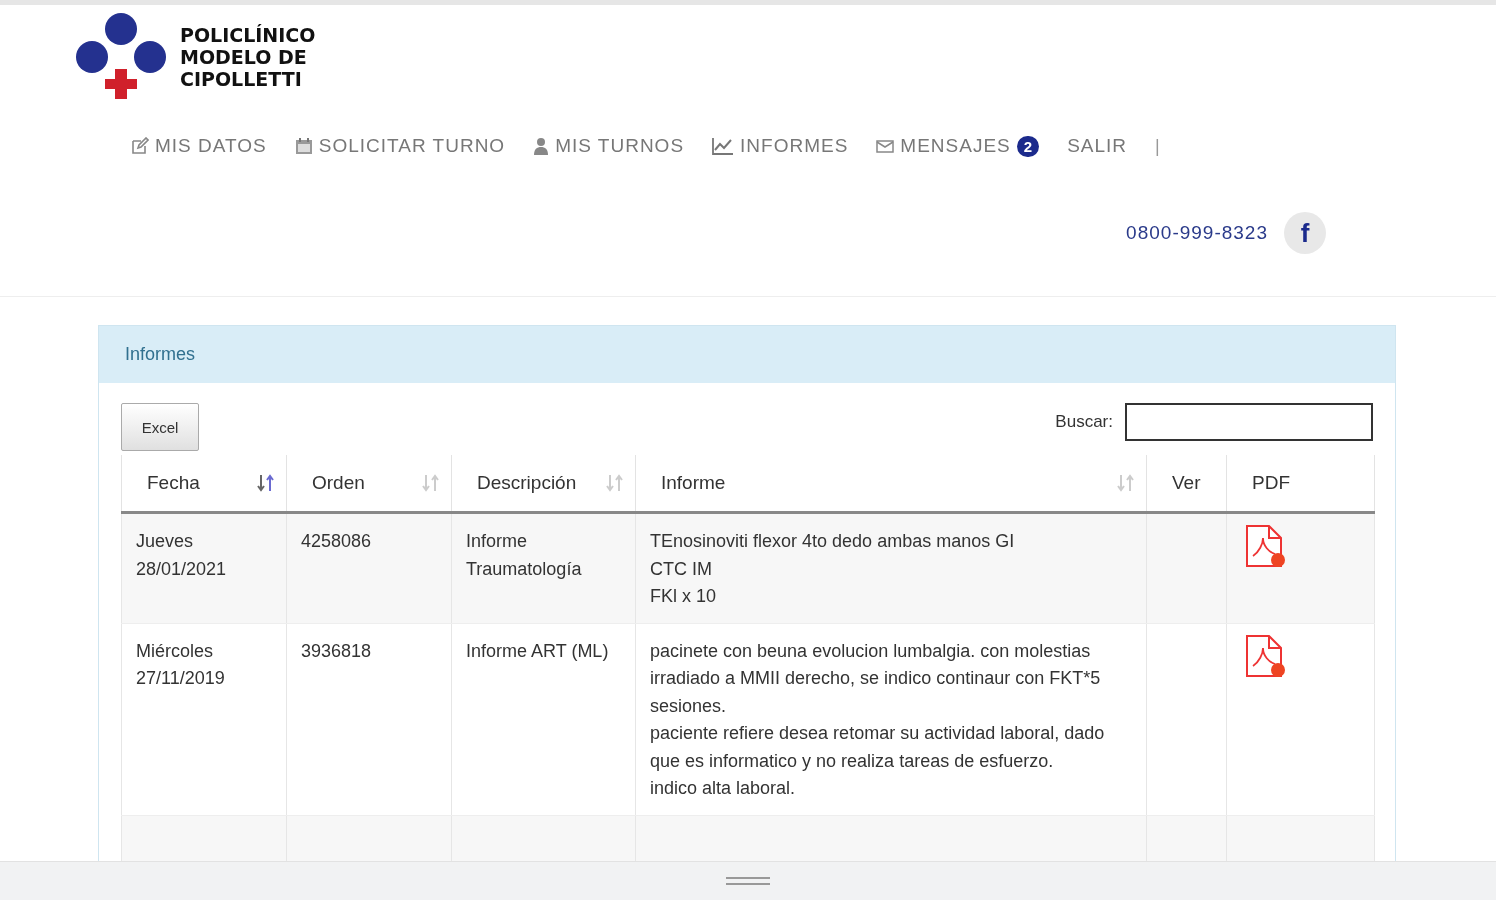 The width and height of the screenshot is (1496, 900). What do you see at coordinates (748, 881) in the screenshot?
I see `drag-handle-icon` at bounding box center [748, 881].